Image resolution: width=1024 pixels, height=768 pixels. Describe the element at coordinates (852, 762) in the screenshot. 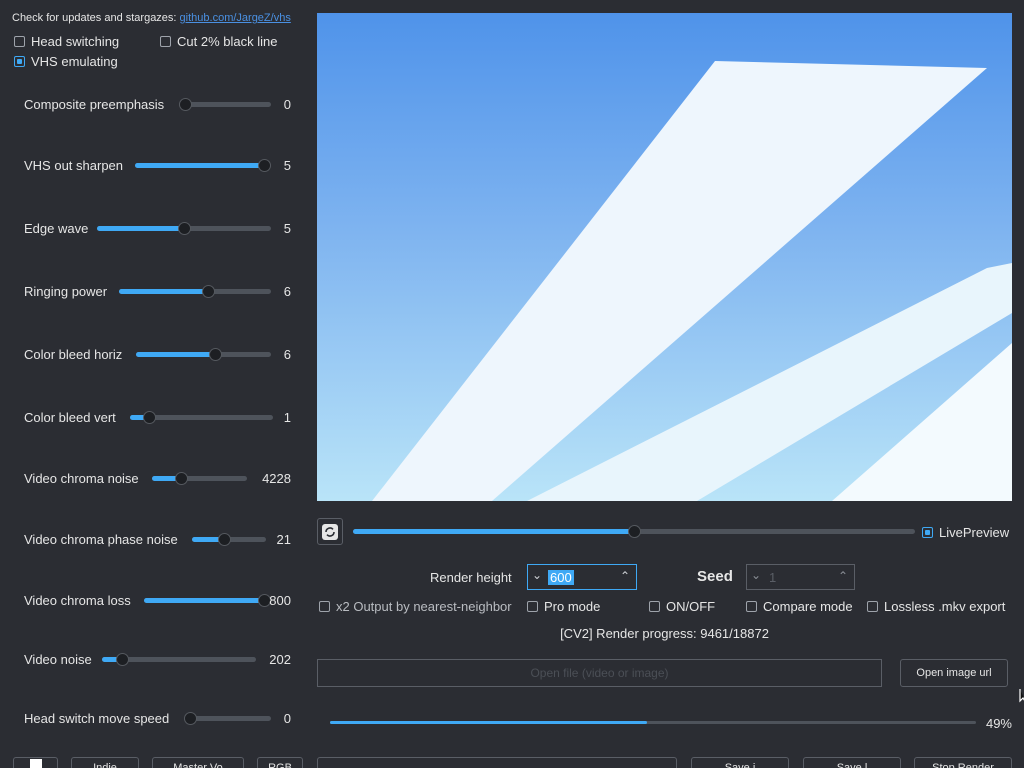

I see `save-video-button: Save l` at that location.